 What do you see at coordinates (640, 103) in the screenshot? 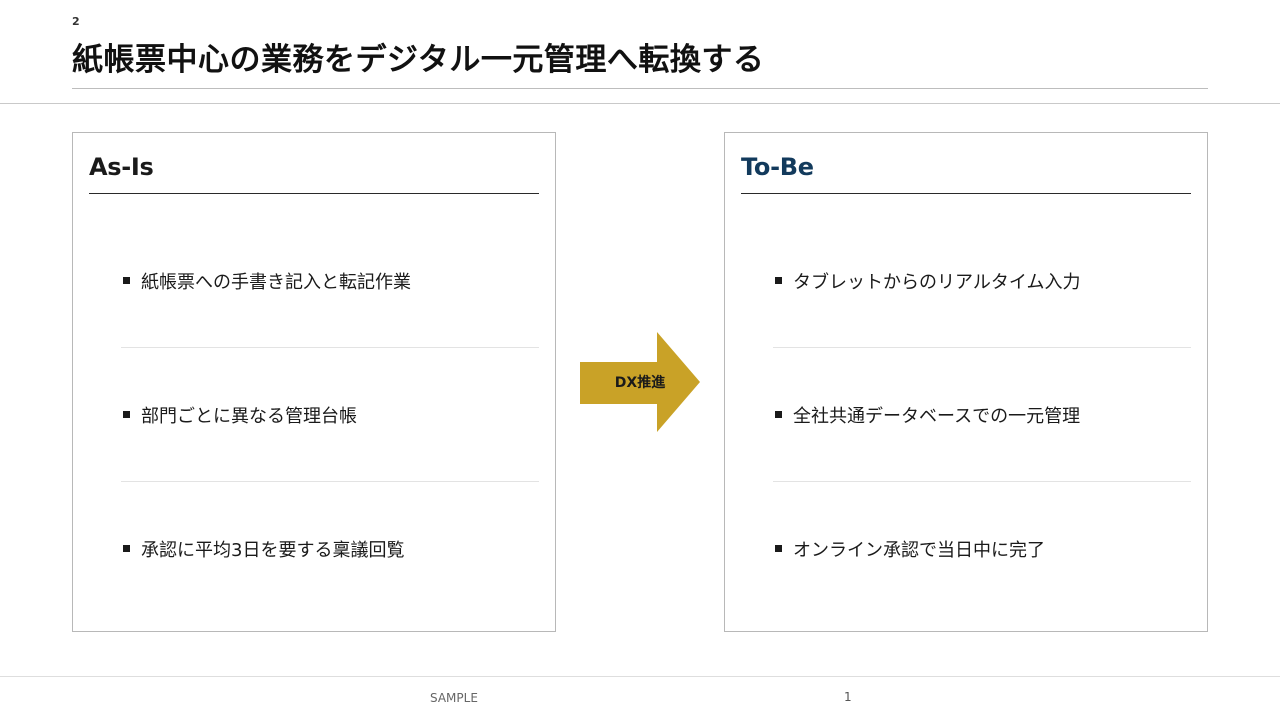
I see `header-divider` at bounding box center [640, 103].